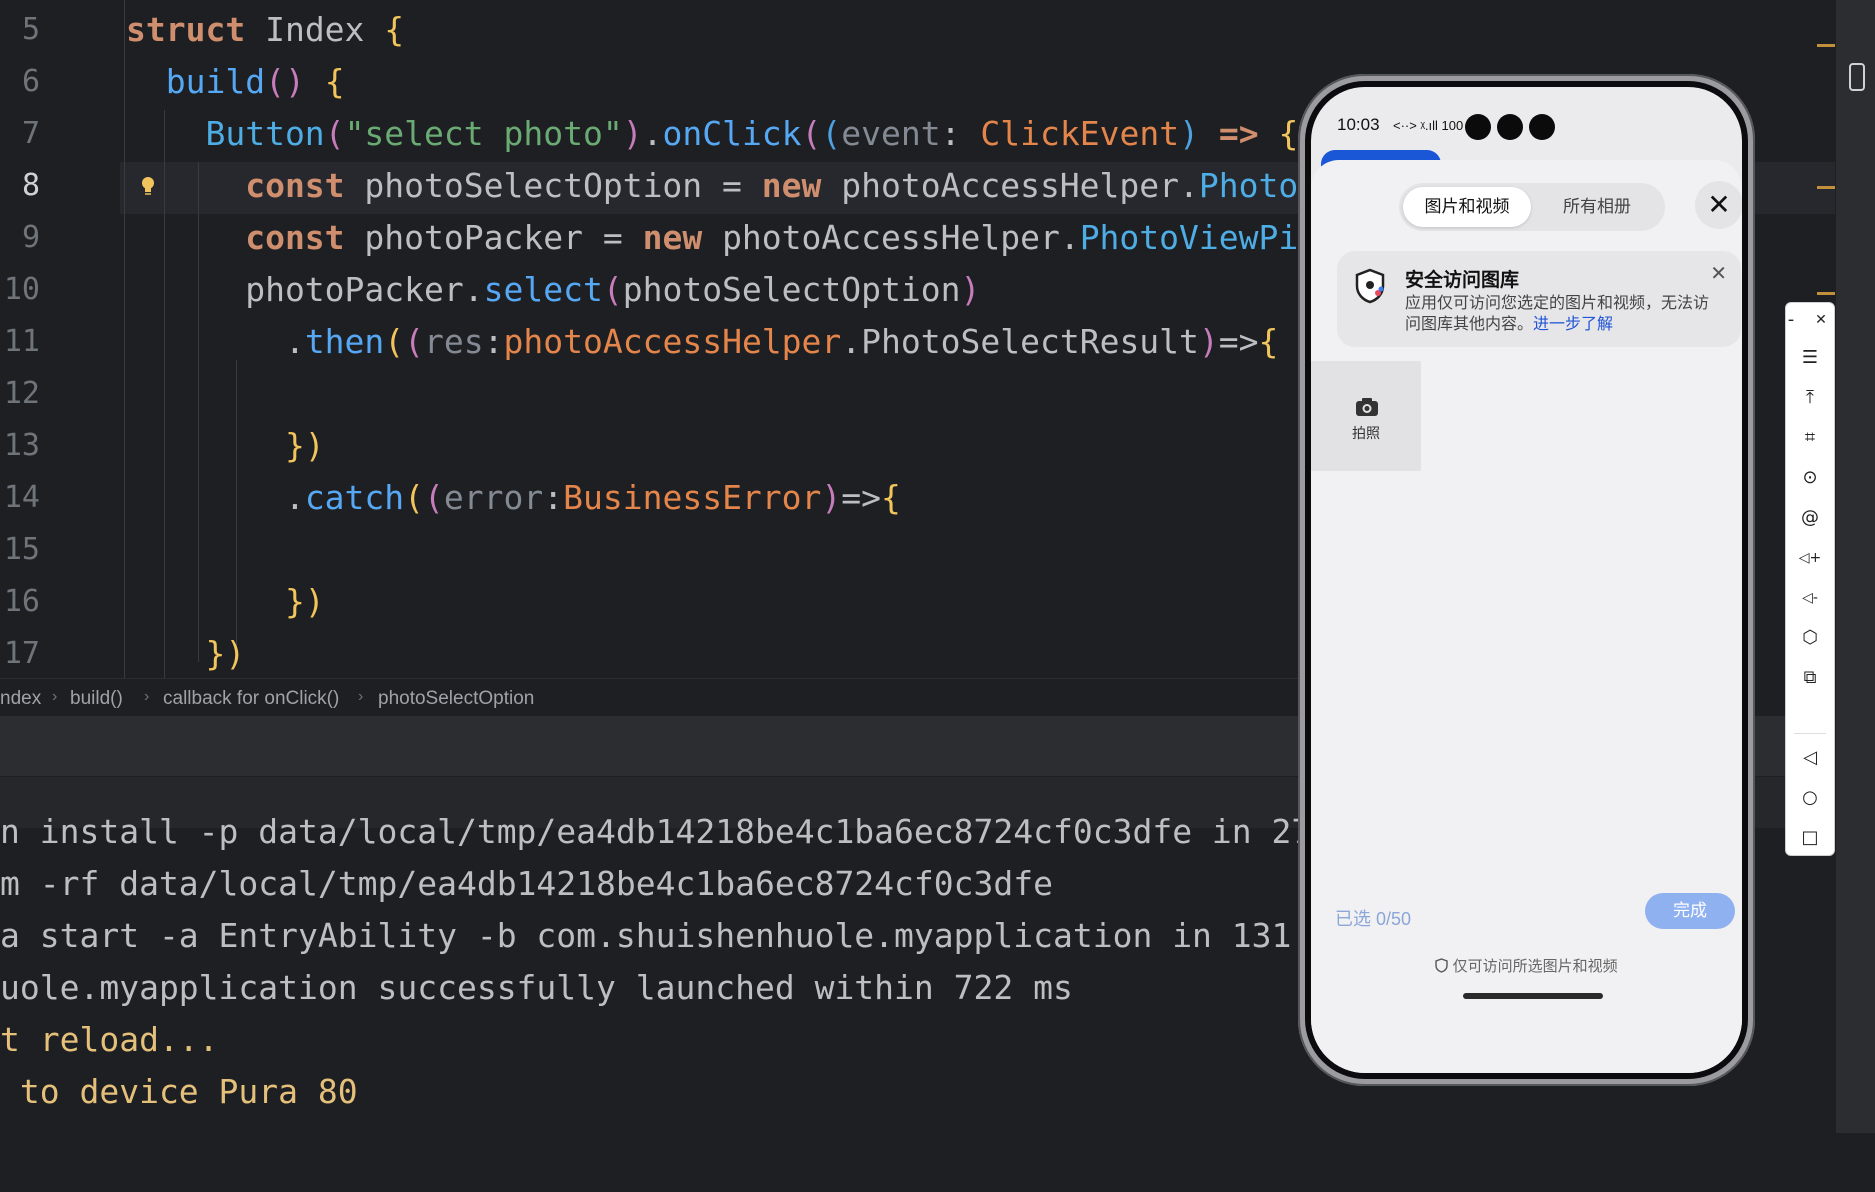 Image resolution: width=1875 pixels, height=1192 pixels. What do you see at coordinates (1810, 579) in the screenshot?
I see `emulator-toolbar: - ✕ ☰ ⤒ ⌗ ⊙ @ ◁+ ◁- ⬡ ⧉ ◁ ○ □` at bounding box center [1810, 579].